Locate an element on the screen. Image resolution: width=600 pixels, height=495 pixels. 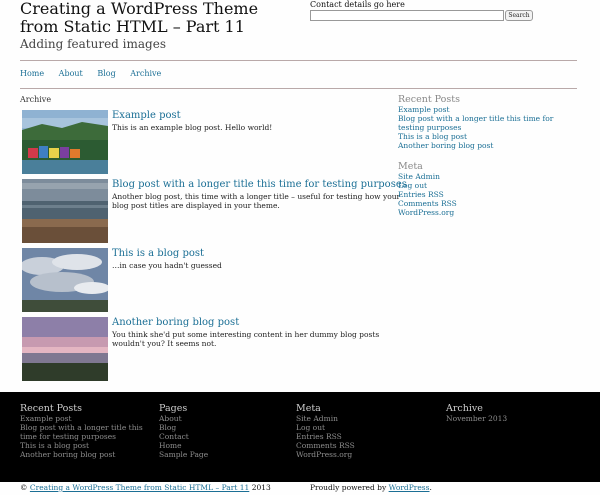
powered-by-suffix: . is located at coordinates (430, 487).